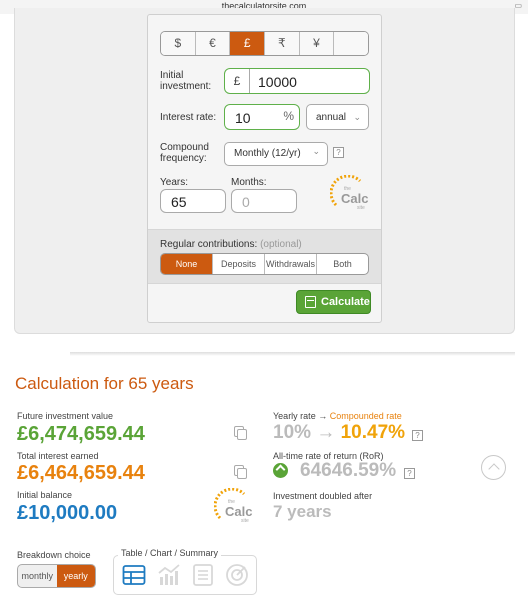  What do you see at coordinates (81, 434) in the screenshot?
I see `future-value-amount: £6,474,659.44` at bounding box center [81, 434].